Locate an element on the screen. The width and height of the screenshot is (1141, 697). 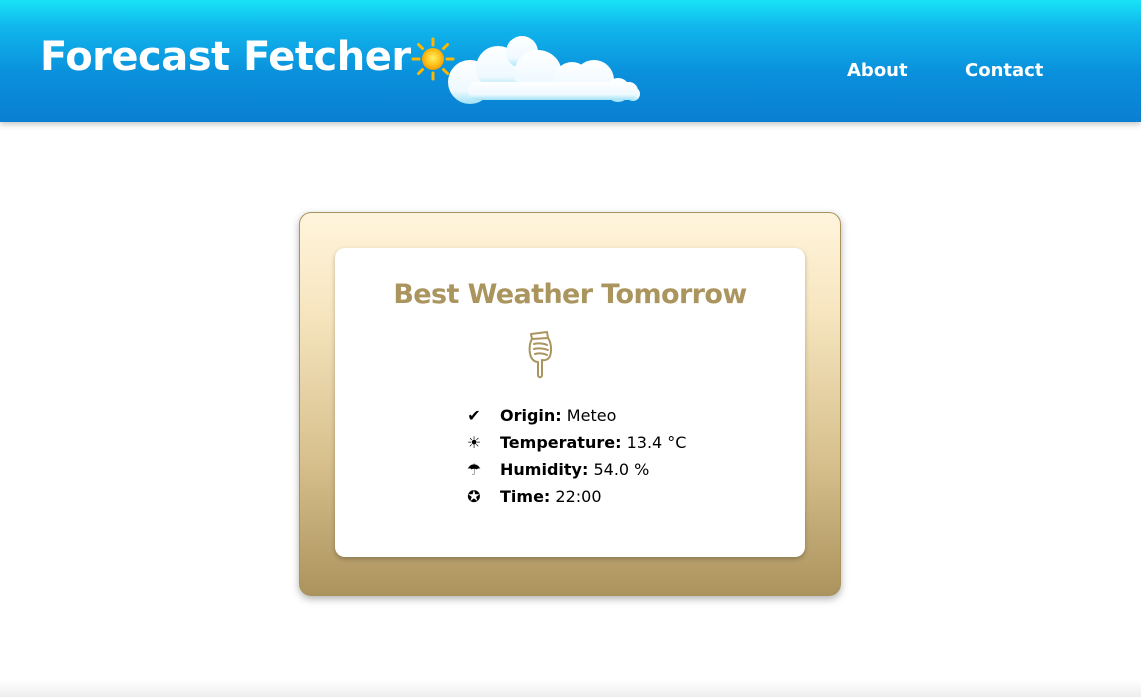
pointing-down-hand-icon is located at coordinates (540, 355).